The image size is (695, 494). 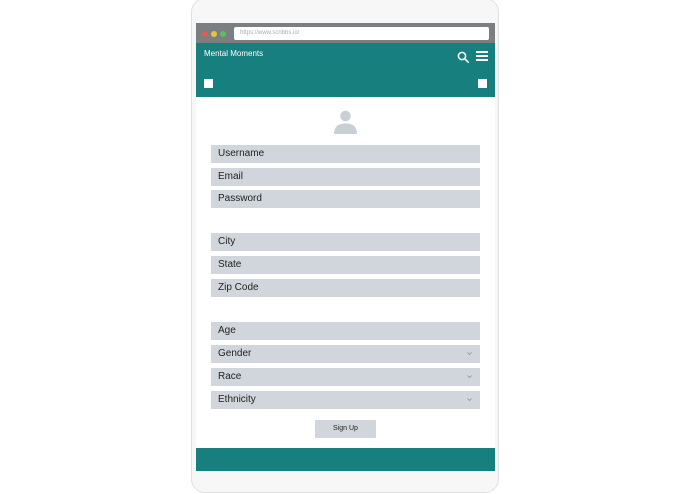 I want to click on username-input: Username, so click(x=345, y=154).